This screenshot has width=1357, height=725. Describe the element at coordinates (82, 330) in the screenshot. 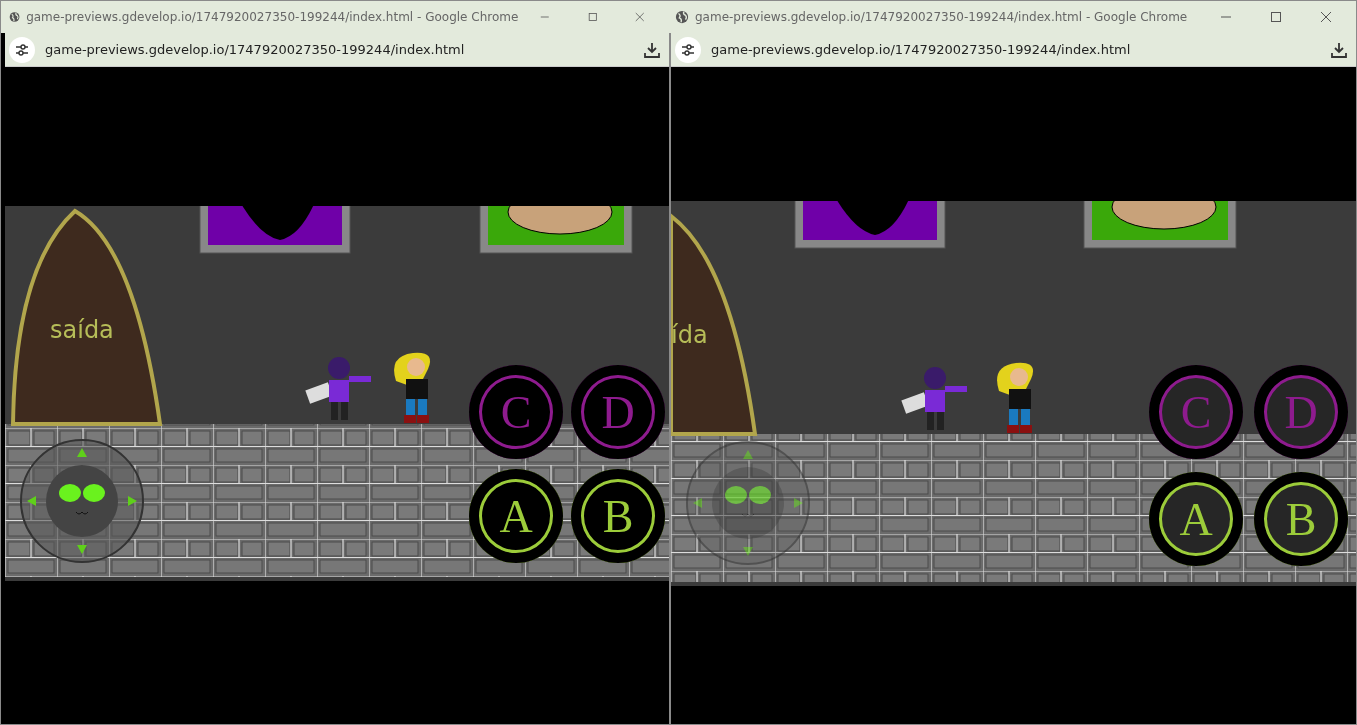

I see `door-sign: saída` at that location.